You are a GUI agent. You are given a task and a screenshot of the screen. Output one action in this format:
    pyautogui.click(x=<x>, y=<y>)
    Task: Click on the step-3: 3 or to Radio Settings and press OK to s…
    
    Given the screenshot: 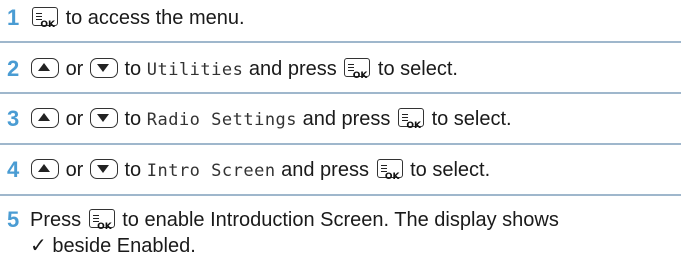 What is the action you would take?
    pyautogui.click(x=340, y=119)
    